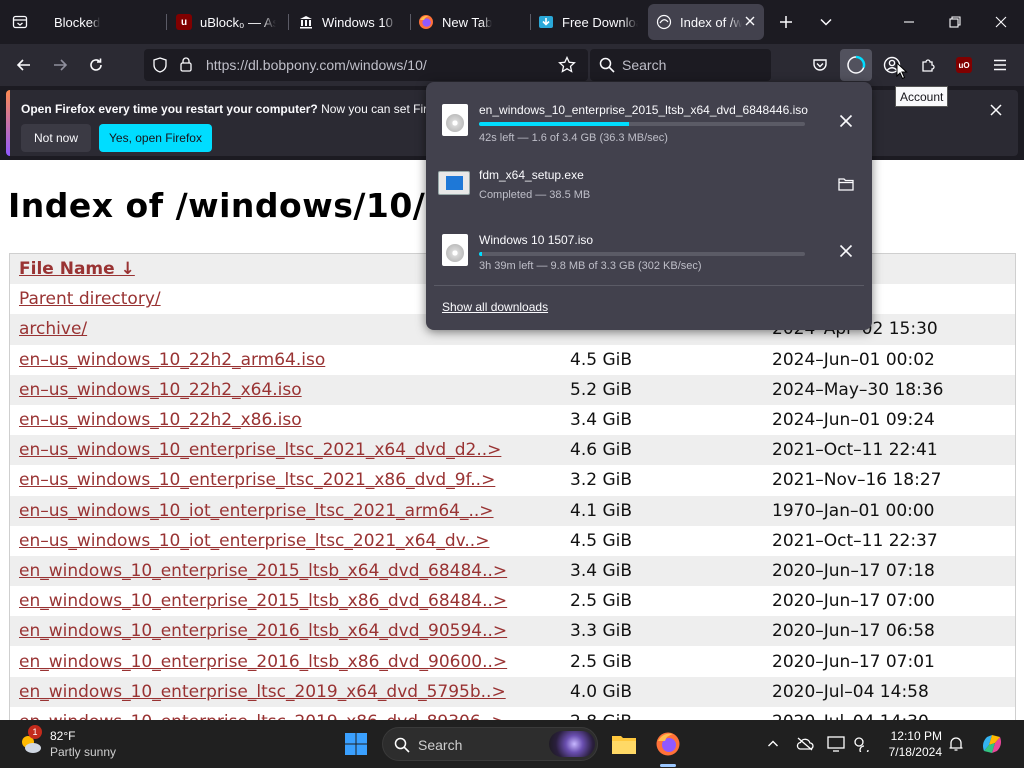 This screenshot has height=768, width=1024. What do you see at coordinates (104, 22) in the screenshot?
I see `tab-blocked: Blocked` at bounding box center [104, 22].